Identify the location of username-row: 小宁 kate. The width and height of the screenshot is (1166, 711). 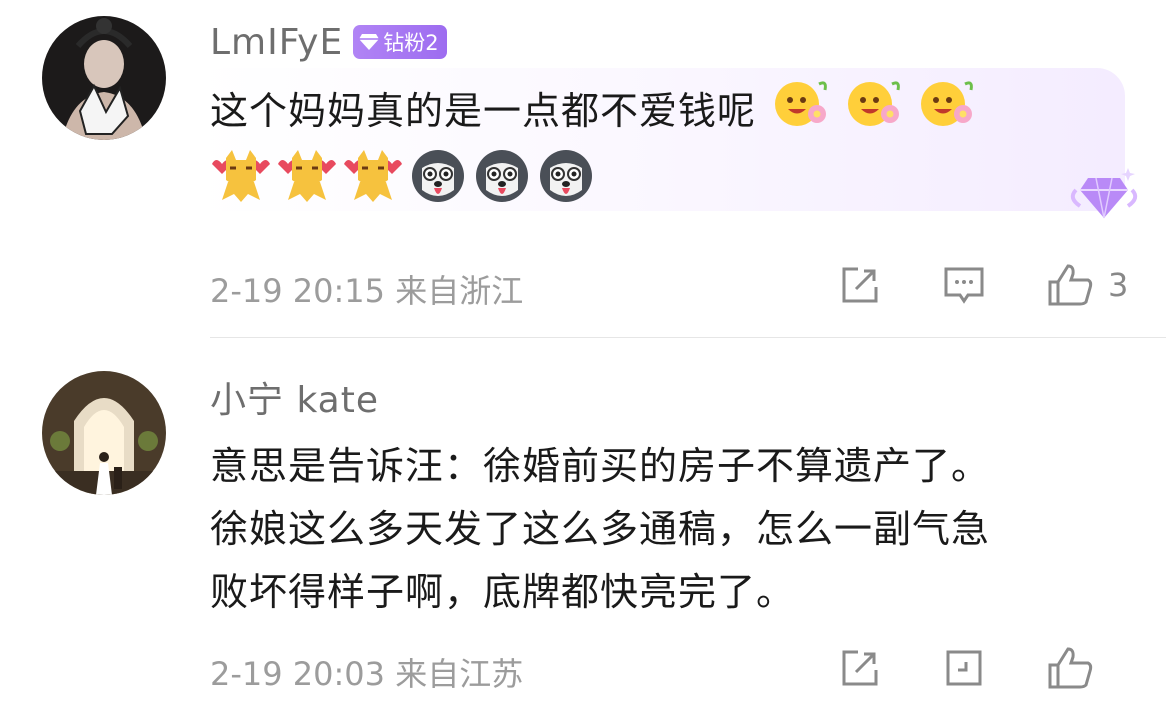
(294, 397).